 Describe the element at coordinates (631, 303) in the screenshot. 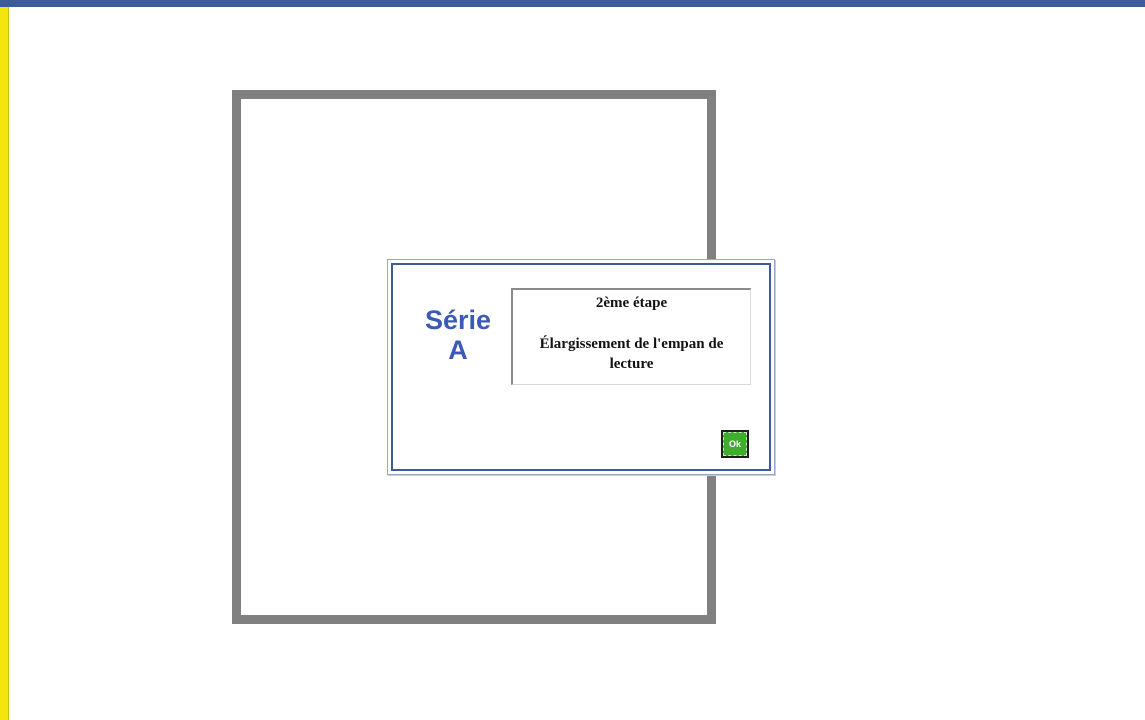

I see `step-heading: 2ème étape` at that location.